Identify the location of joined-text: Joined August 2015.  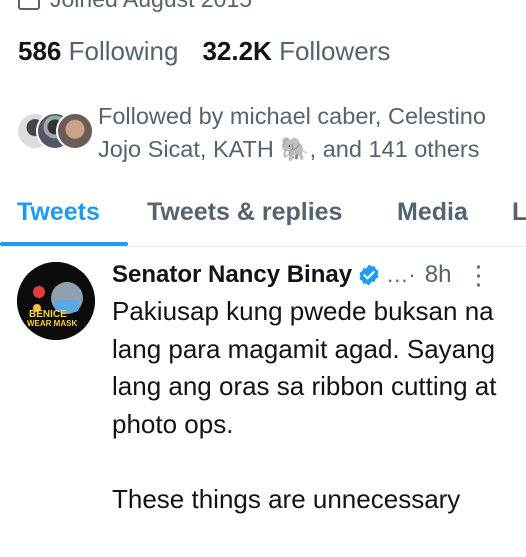
(151, 6).